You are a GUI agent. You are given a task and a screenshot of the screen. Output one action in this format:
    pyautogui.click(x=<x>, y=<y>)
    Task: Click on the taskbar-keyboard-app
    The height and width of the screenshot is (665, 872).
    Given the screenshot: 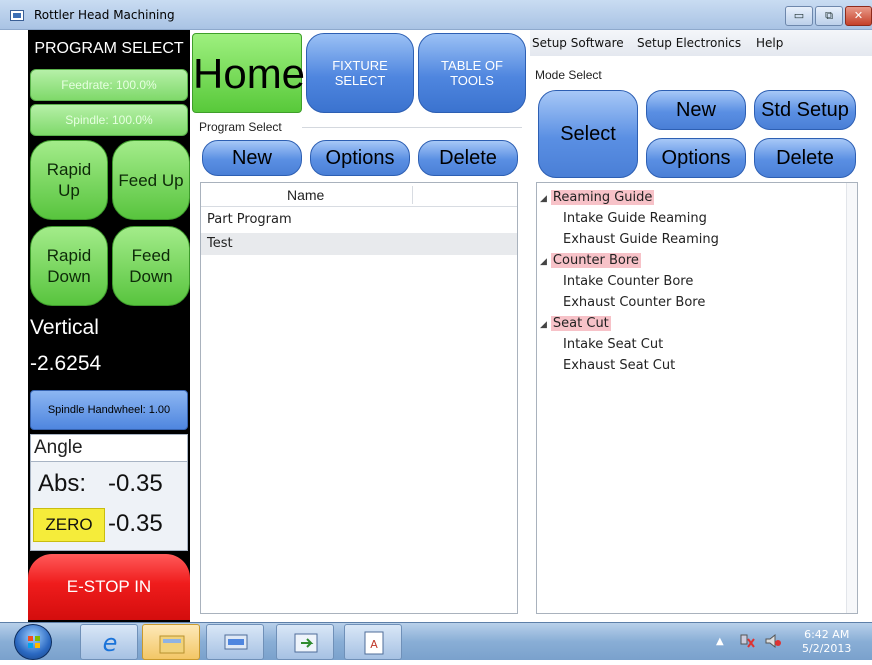 What is the action you would take?
    pyautogui.click(x=235, y=642)
    